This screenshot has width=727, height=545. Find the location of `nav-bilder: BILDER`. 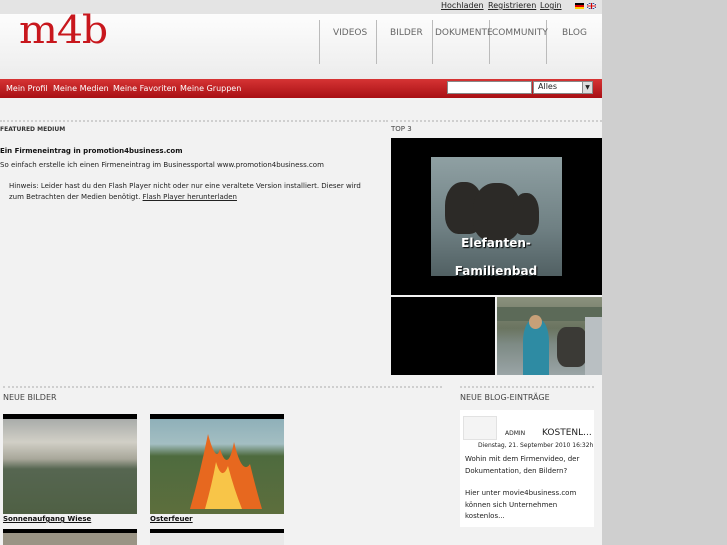

nav-bilder: BILDER is located at coordinates (406, 33).